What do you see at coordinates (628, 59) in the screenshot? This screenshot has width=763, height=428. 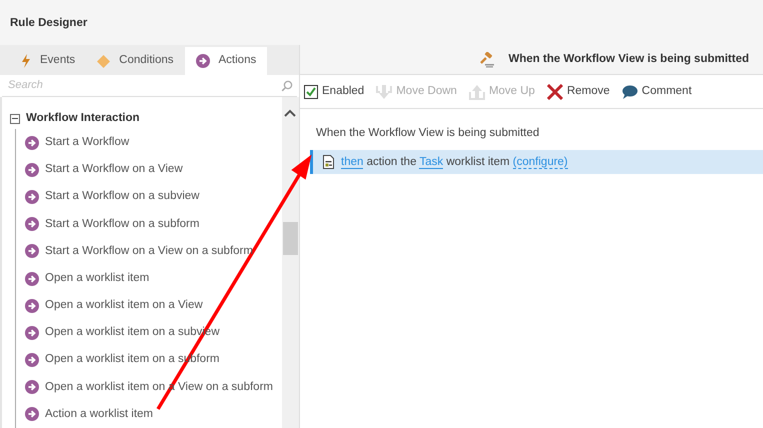 I see `rule-title: When the Workflow View is being submitted` at bounding box center [628, 59].